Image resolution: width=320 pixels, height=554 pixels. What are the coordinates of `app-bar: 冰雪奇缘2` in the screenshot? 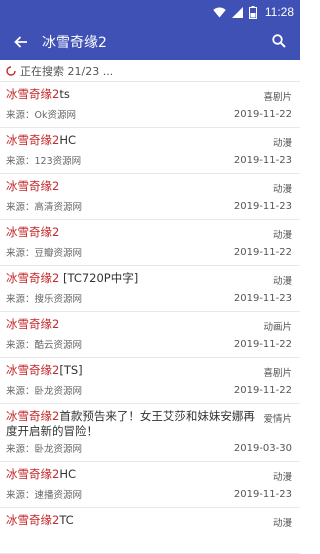 It's located at (150, 42).